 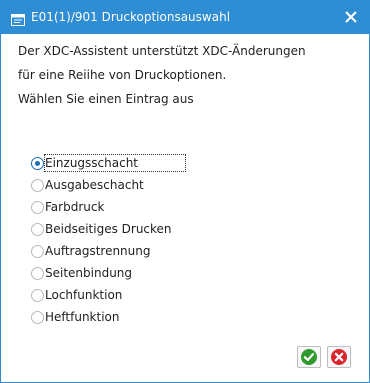 What do you see at coordinates (98, 251) in the screenshot?
I see `radio-label: Auftragstrennung` at bounding box center [98, 251].